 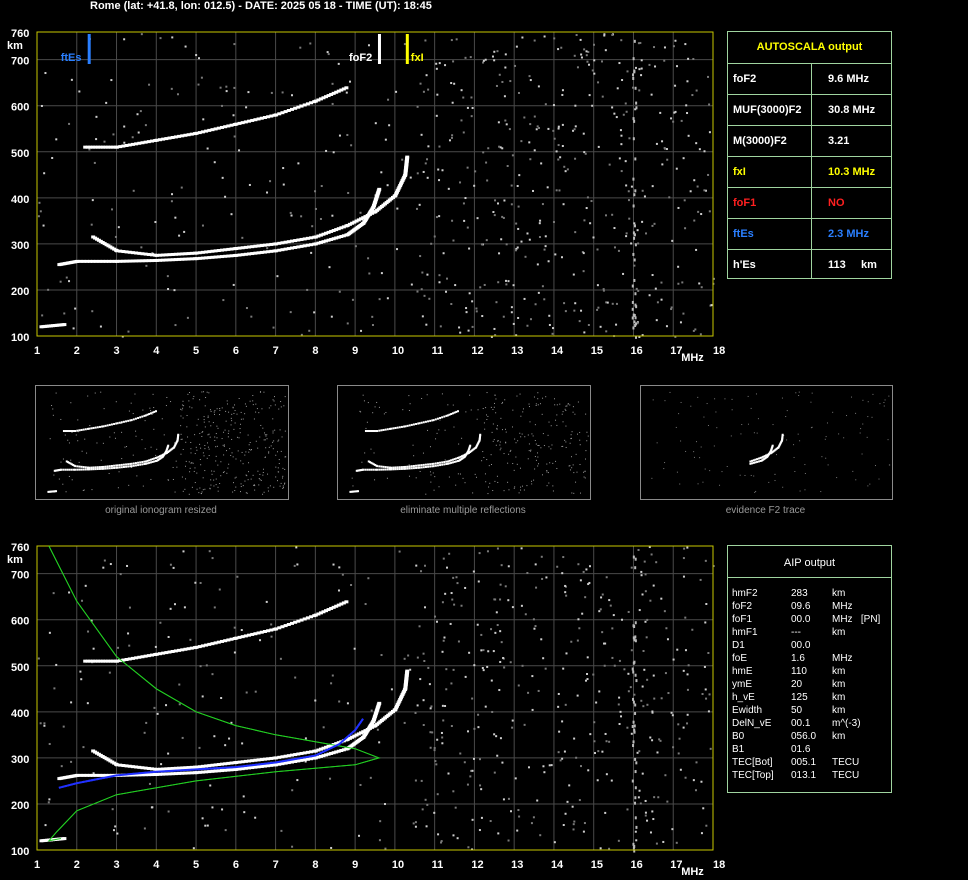 I want to click on marker-label: foF2, so click(x=360, y=58).